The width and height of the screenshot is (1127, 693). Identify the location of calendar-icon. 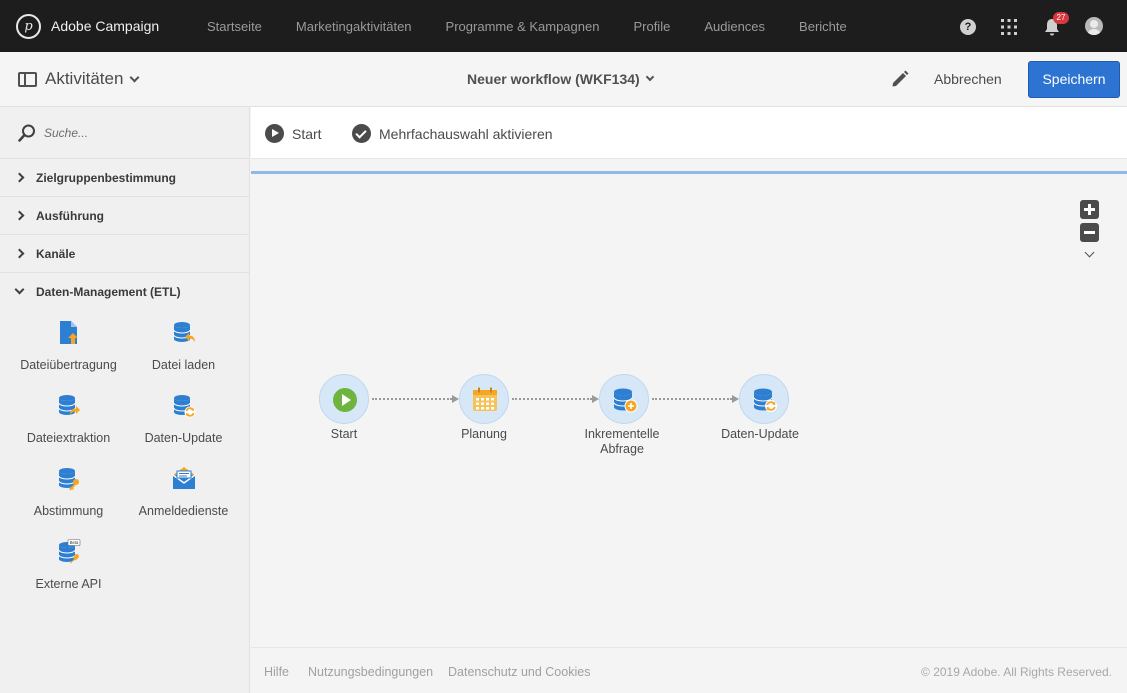
(485, 399).